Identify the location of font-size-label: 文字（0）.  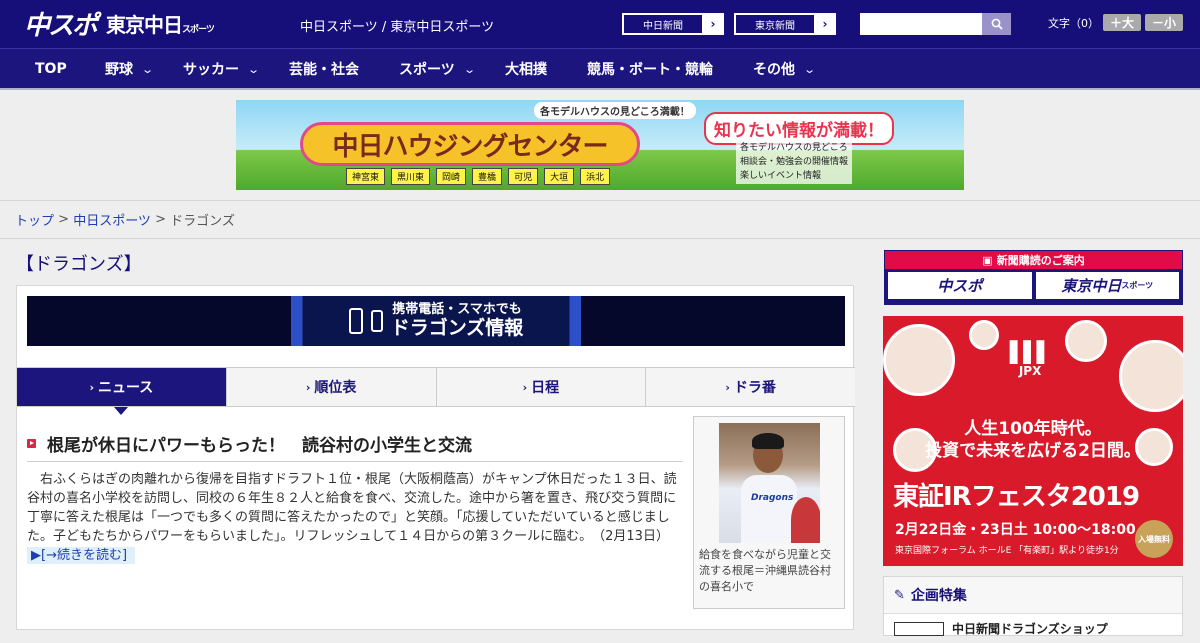
(1073, 23).